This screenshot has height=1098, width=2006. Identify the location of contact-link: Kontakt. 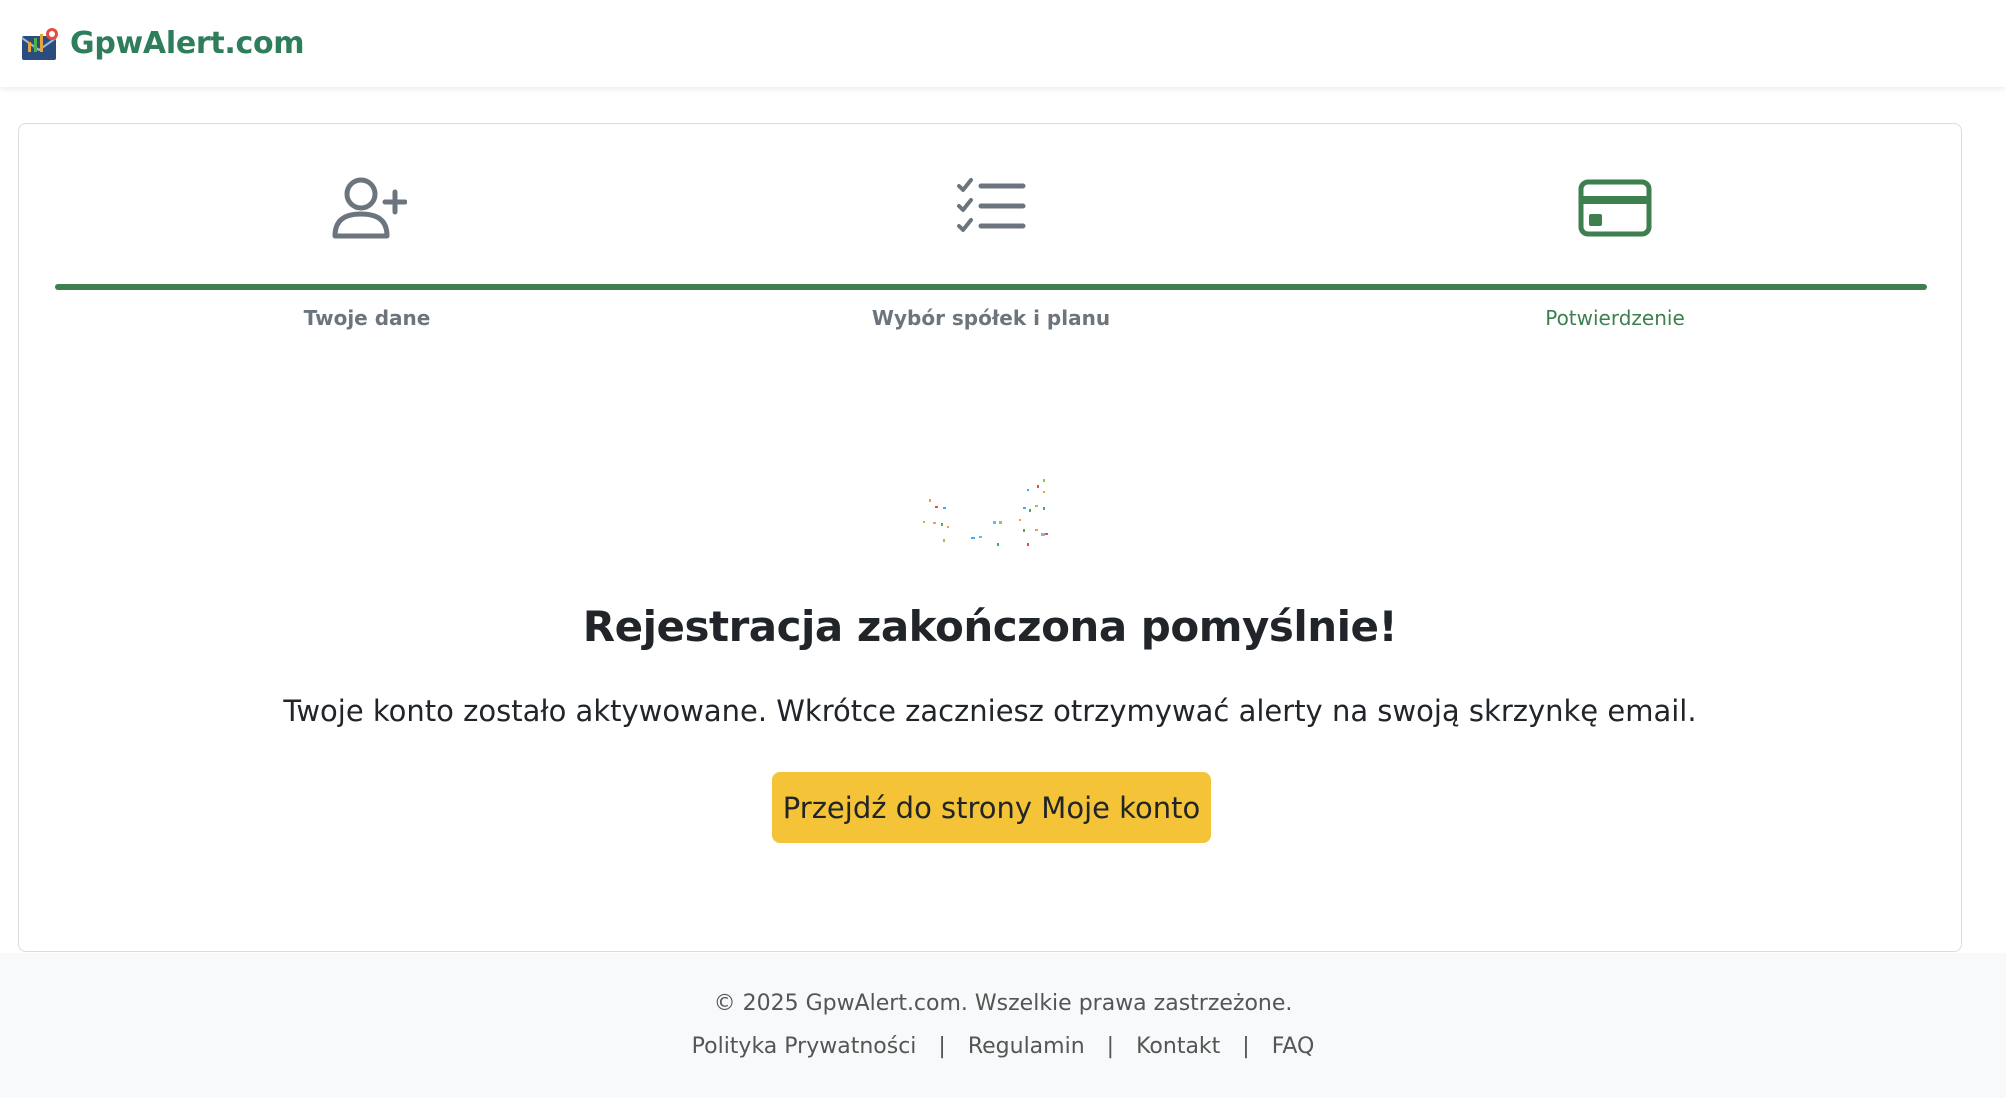
(1178, 1046).